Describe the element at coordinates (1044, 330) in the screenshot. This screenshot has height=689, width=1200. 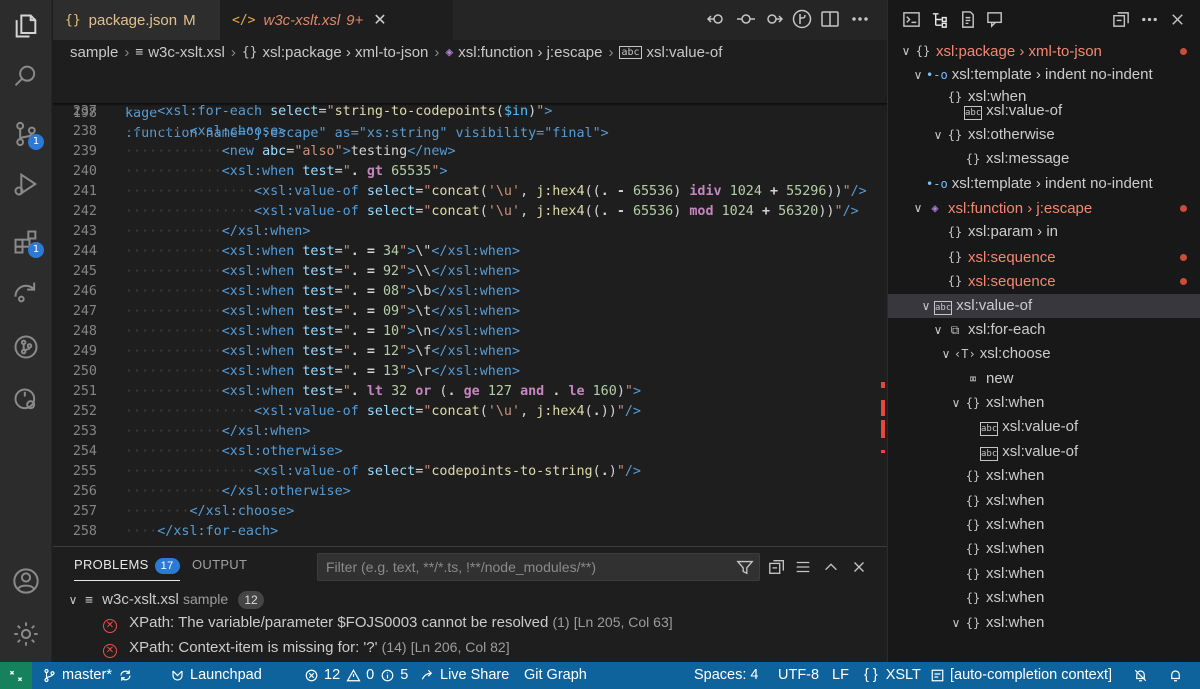
I see `outline-item: ∨ ⧉ xsl:for-each` at that location.